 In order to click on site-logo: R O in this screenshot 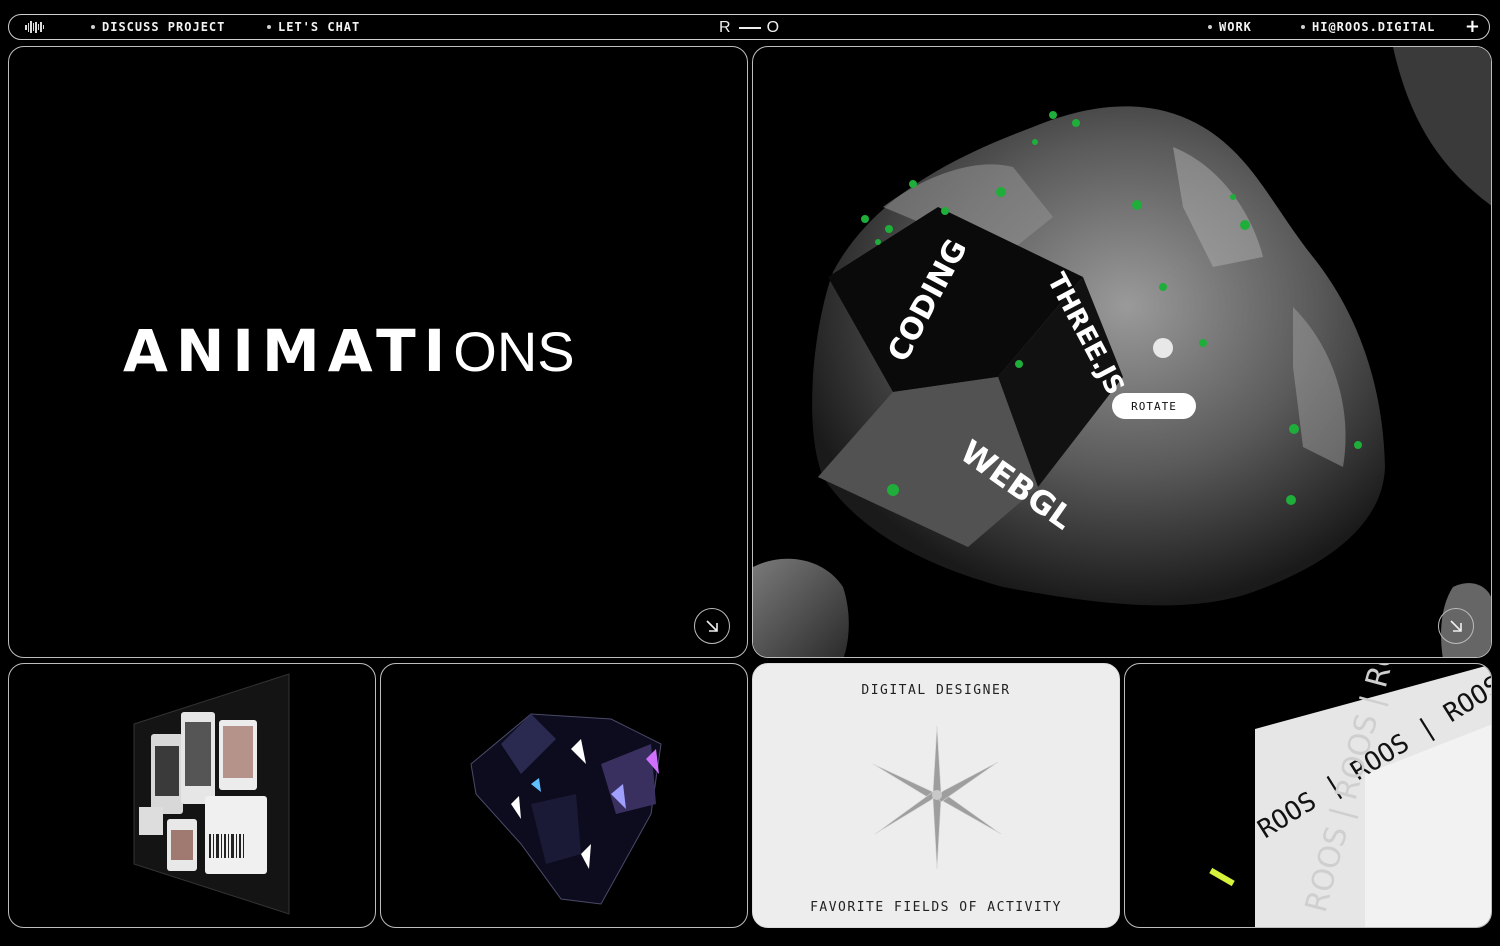, I will do `click(750, 28)`.